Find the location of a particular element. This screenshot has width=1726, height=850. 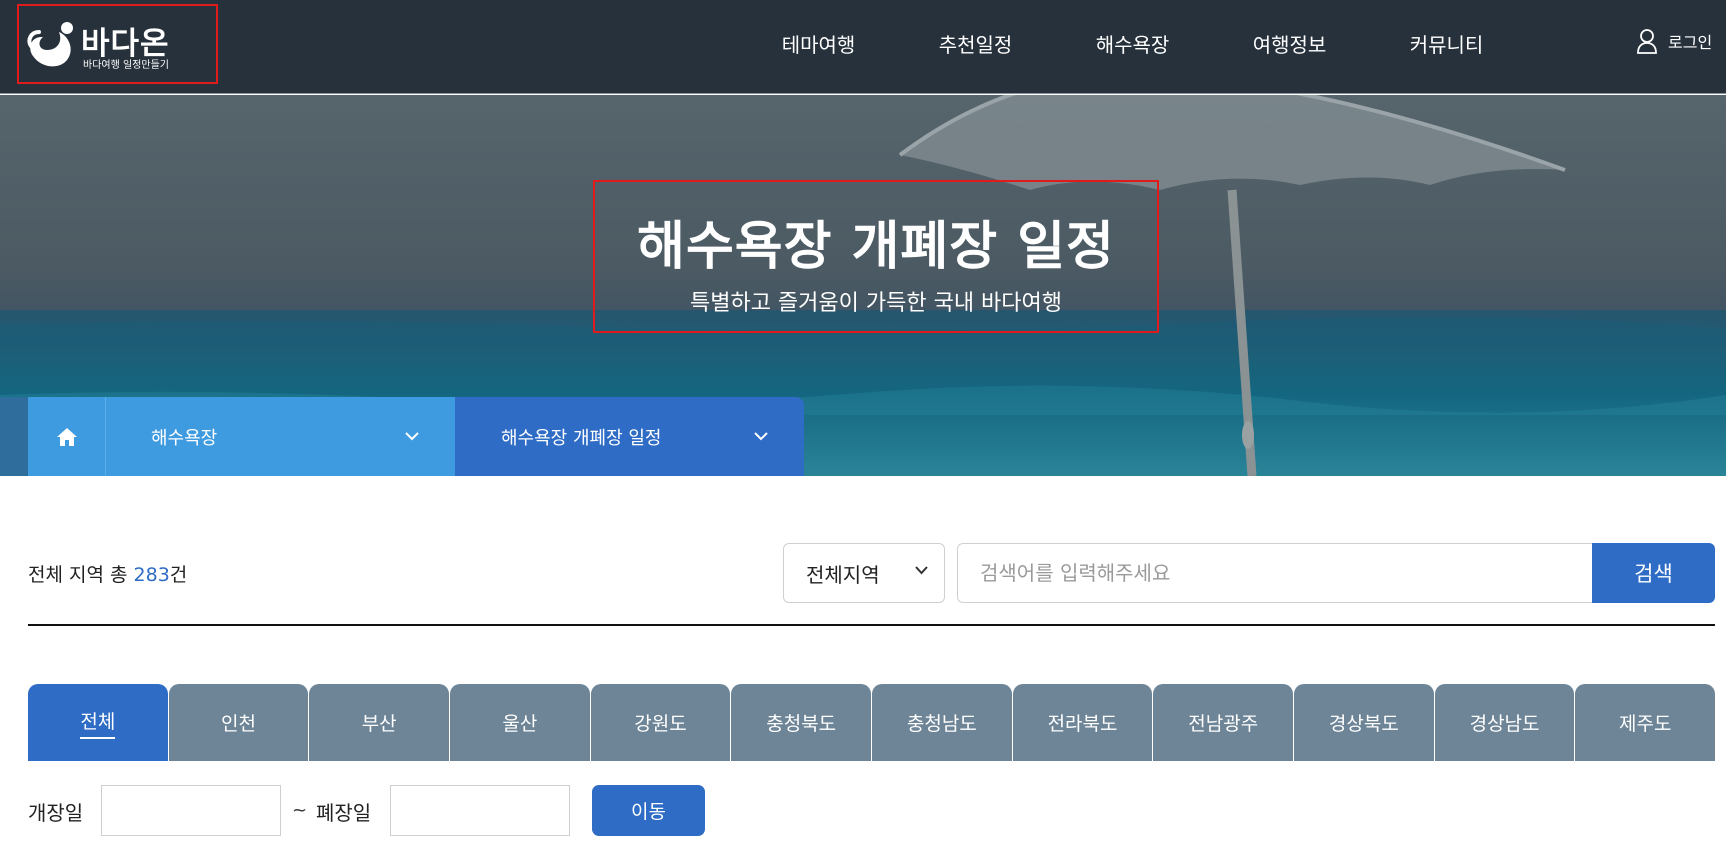

tab-label: 경상북도 is located at coordinates (1363, 724).